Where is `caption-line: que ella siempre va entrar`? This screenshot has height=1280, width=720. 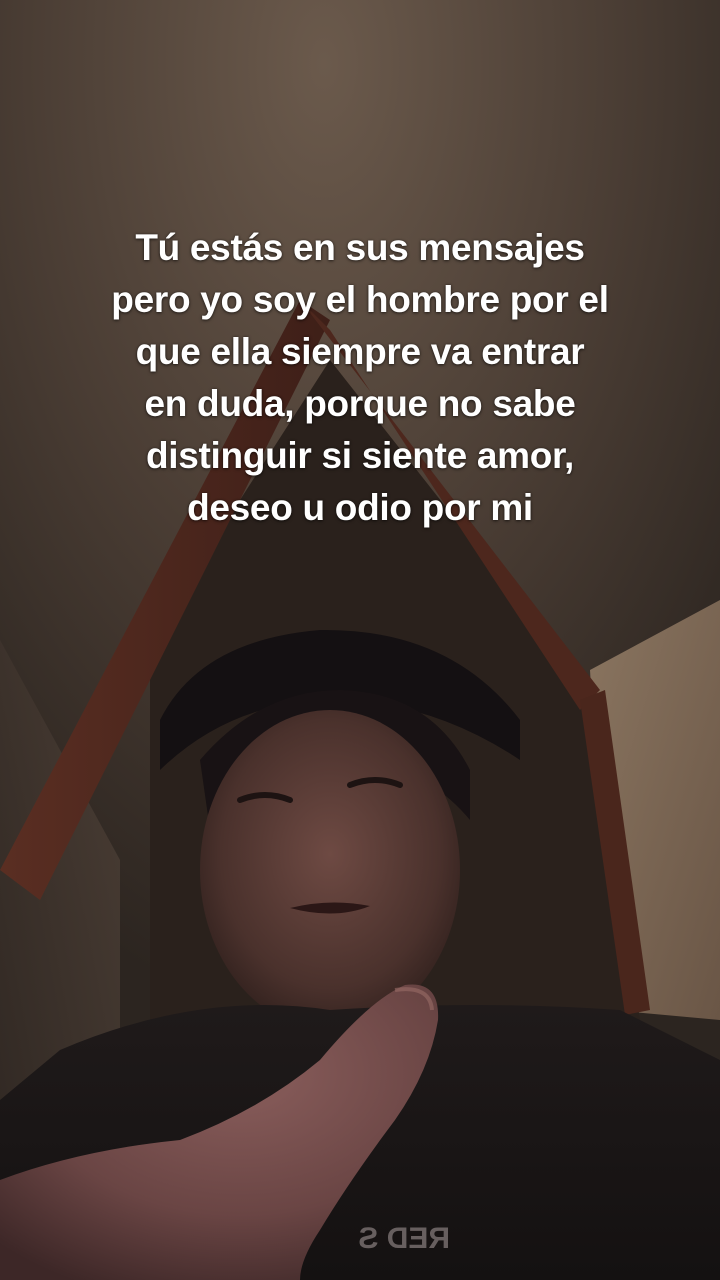
caption-line: que ella siempre va entrar is located at coordinates (360, 351).